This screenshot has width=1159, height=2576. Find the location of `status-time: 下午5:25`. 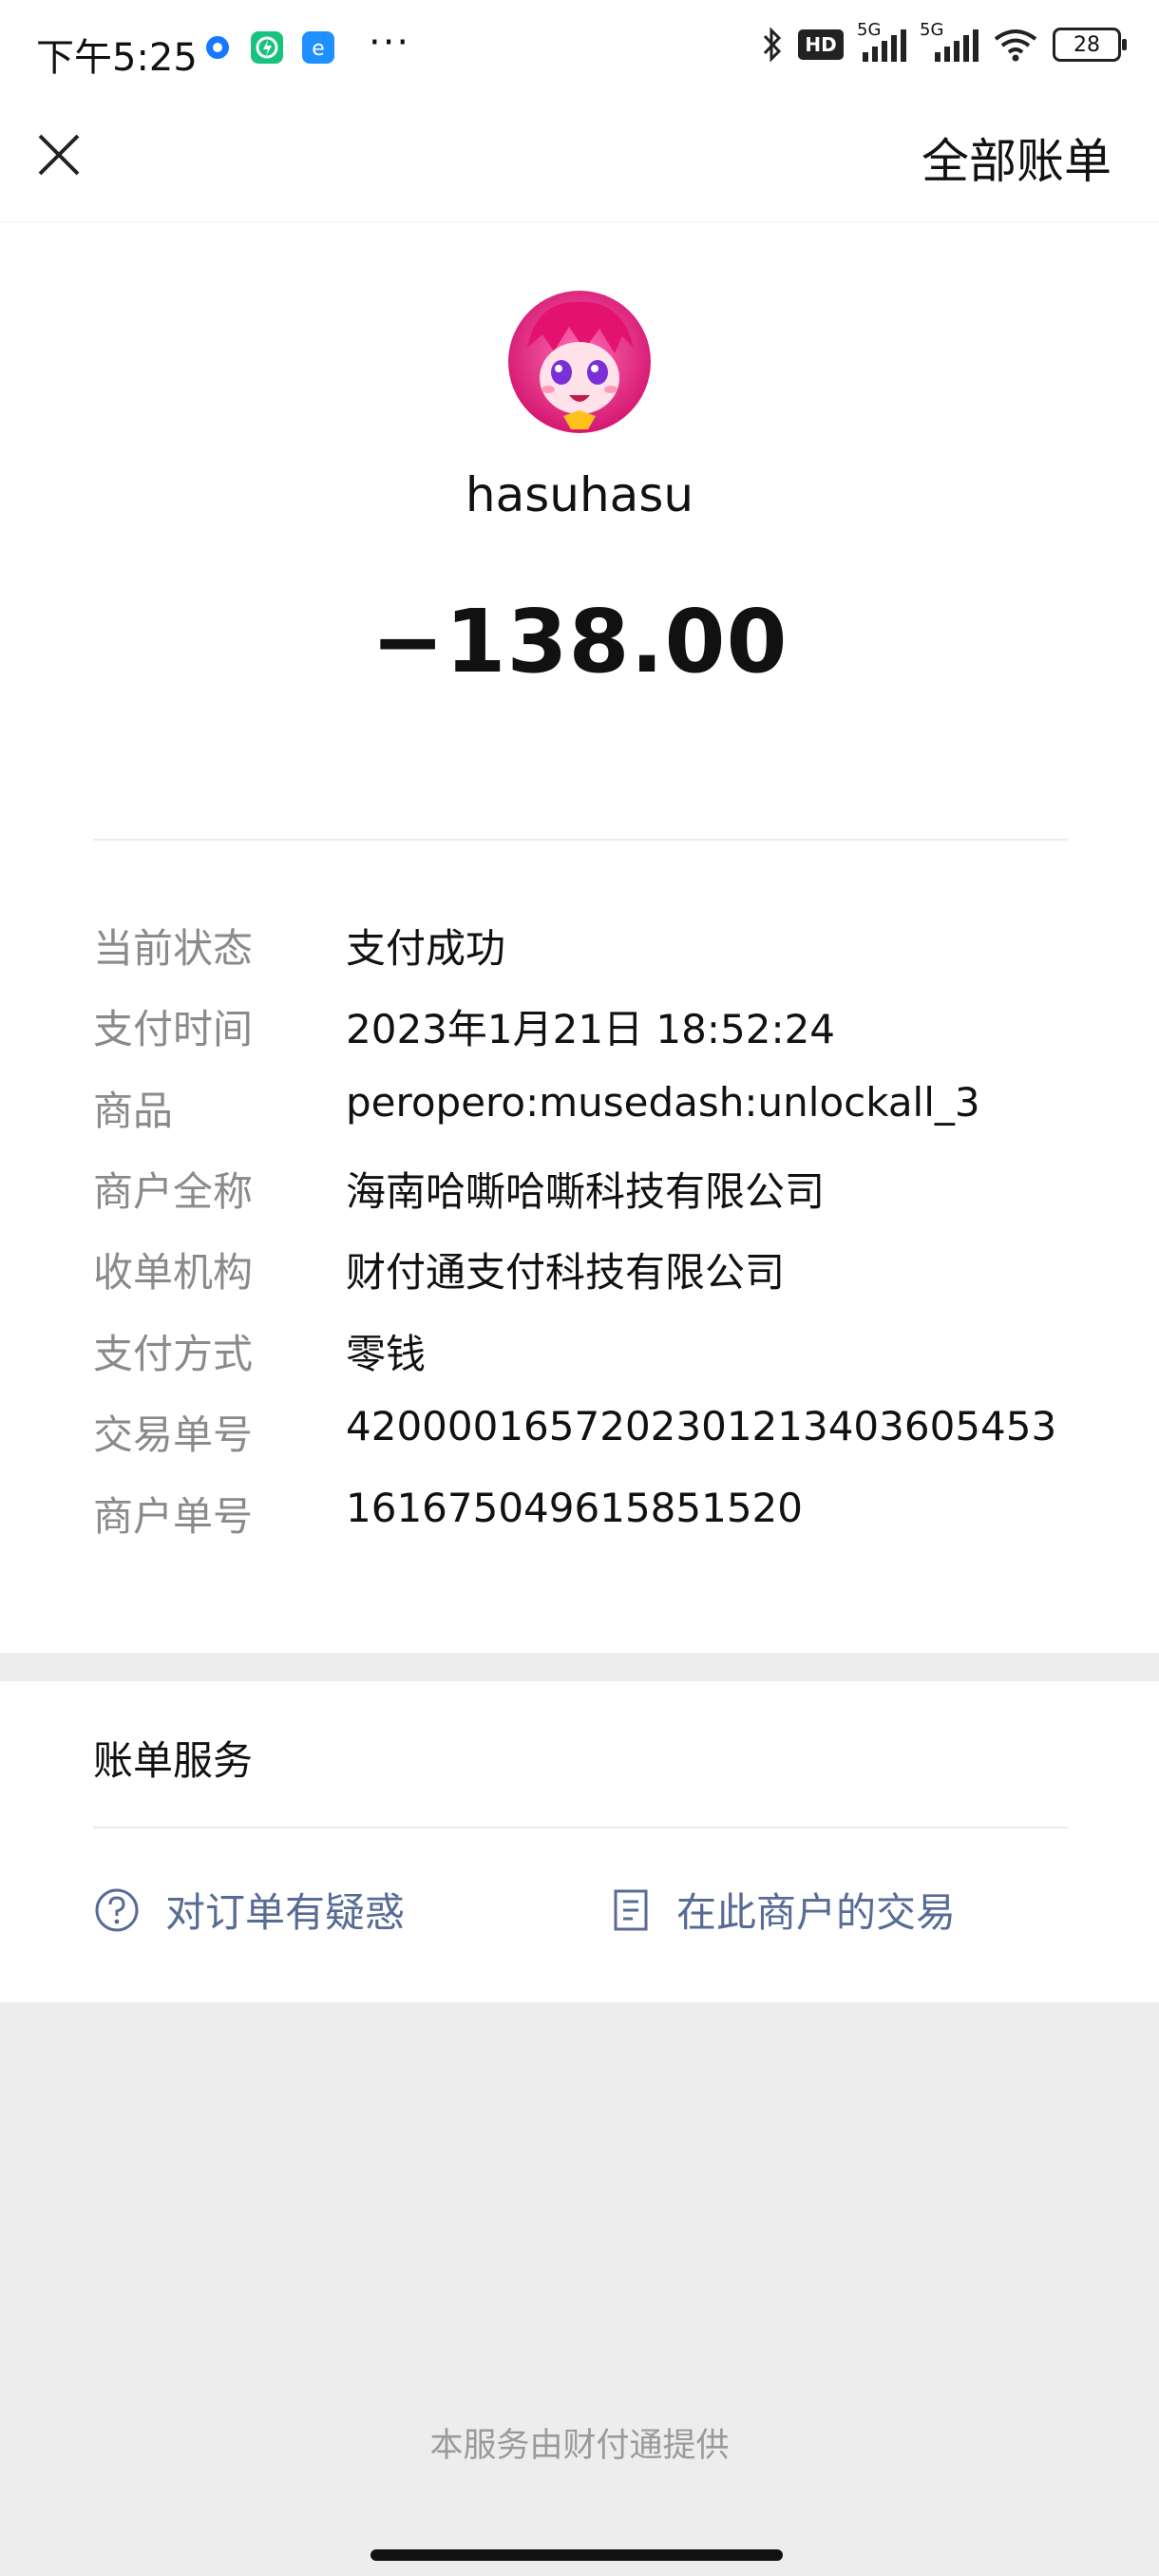

status-time: 下午5:25 is located at coordinates (117, 58).